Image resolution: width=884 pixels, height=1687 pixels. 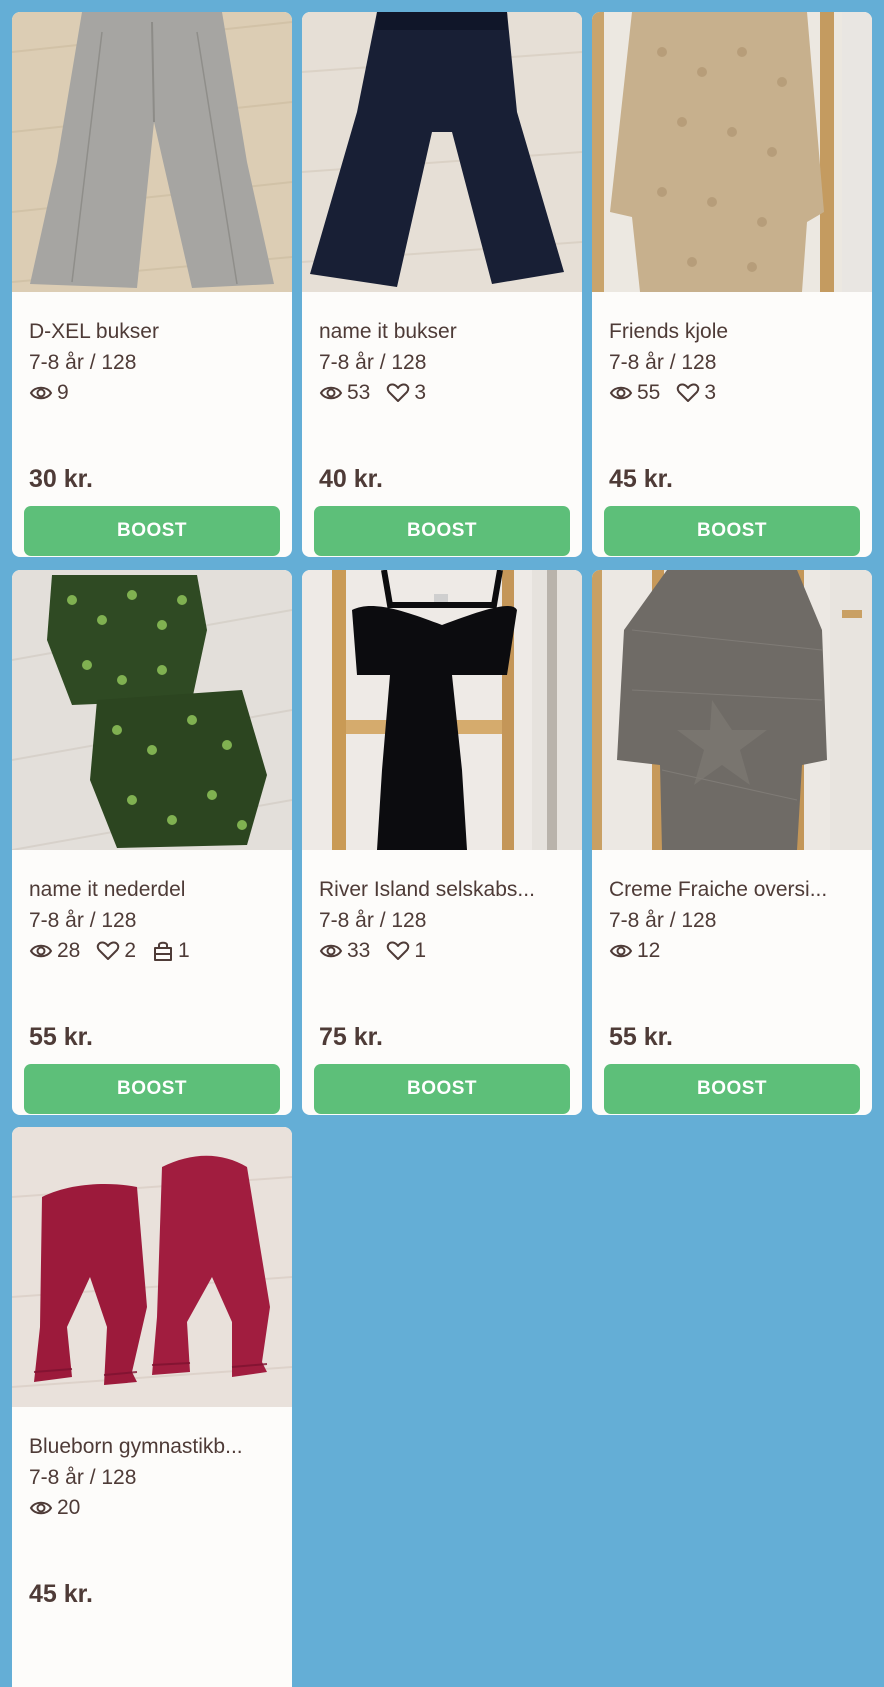 What do you see at coordinates (130, 950) in the screenshot?
I see `likes-count: 2` at bounding box center [130, 950].